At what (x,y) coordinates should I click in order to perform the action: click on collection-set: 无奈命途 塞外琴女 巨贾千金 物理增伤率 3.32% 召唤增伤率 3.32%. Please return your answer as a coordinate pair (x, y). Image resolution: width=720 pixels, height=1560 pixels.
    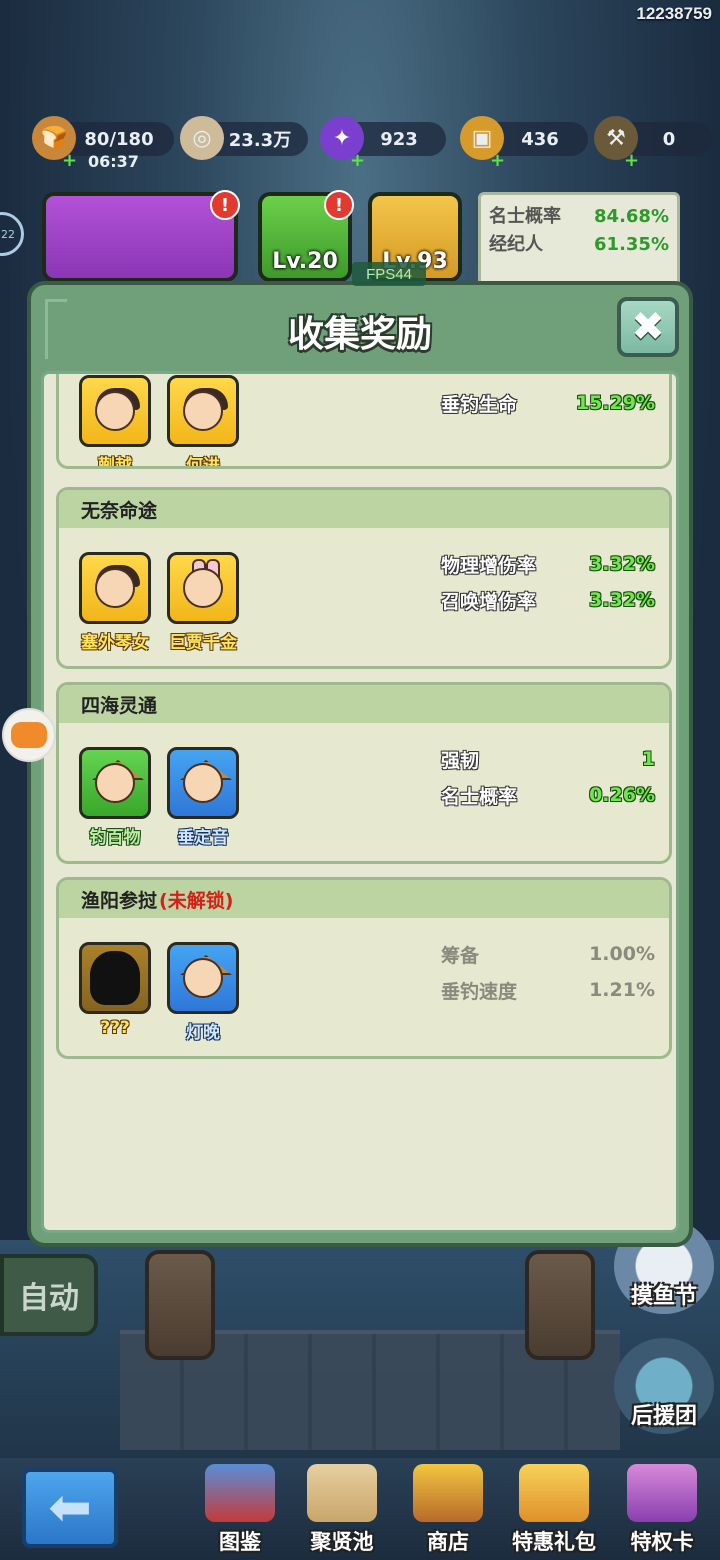
    Looking at the image, I should click on (364, 578).